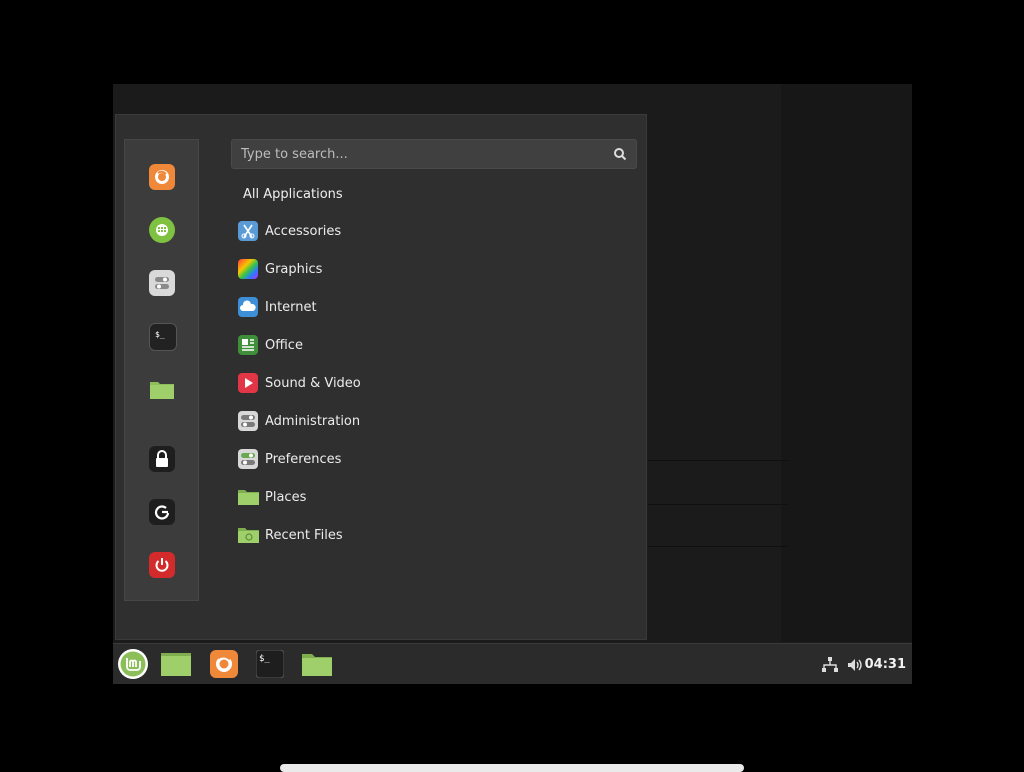 Image resolution: width=1024 pixels, height=772 pixels. Describe the element at coordinates (294, 269) in the screenshot. I see `category-label: Graphics` at that location.